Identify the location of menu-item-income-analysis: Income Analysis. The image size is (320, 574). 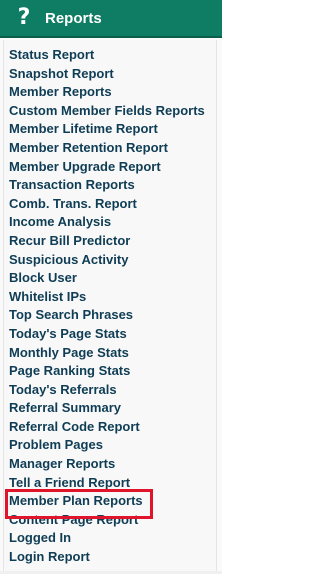
(107, 222).